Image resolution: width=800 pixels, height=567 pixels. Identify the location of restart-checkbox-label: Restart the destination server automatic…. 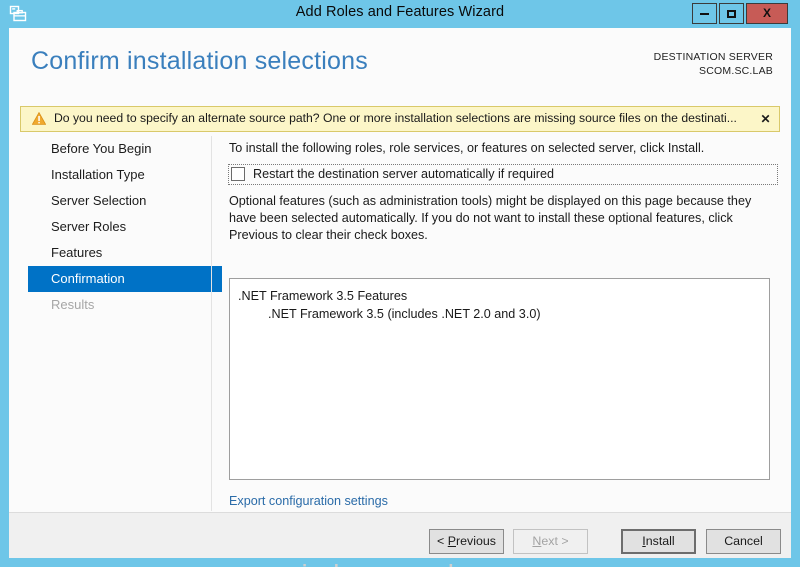
(403, 174).